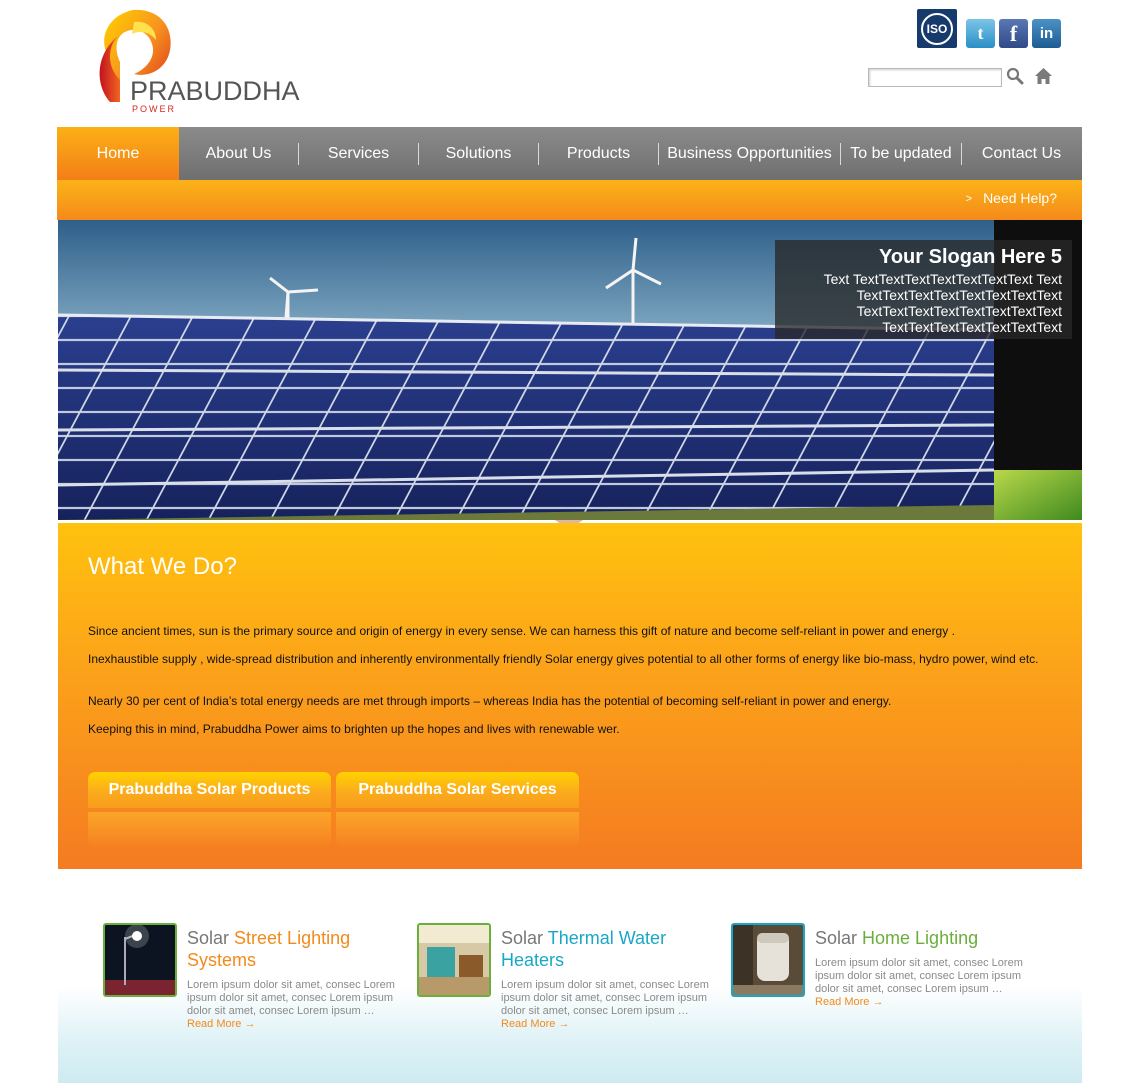 This screenshot has height=1083, width=1141. I want to click on nav-label: Contact Us, so click(1021, 153).